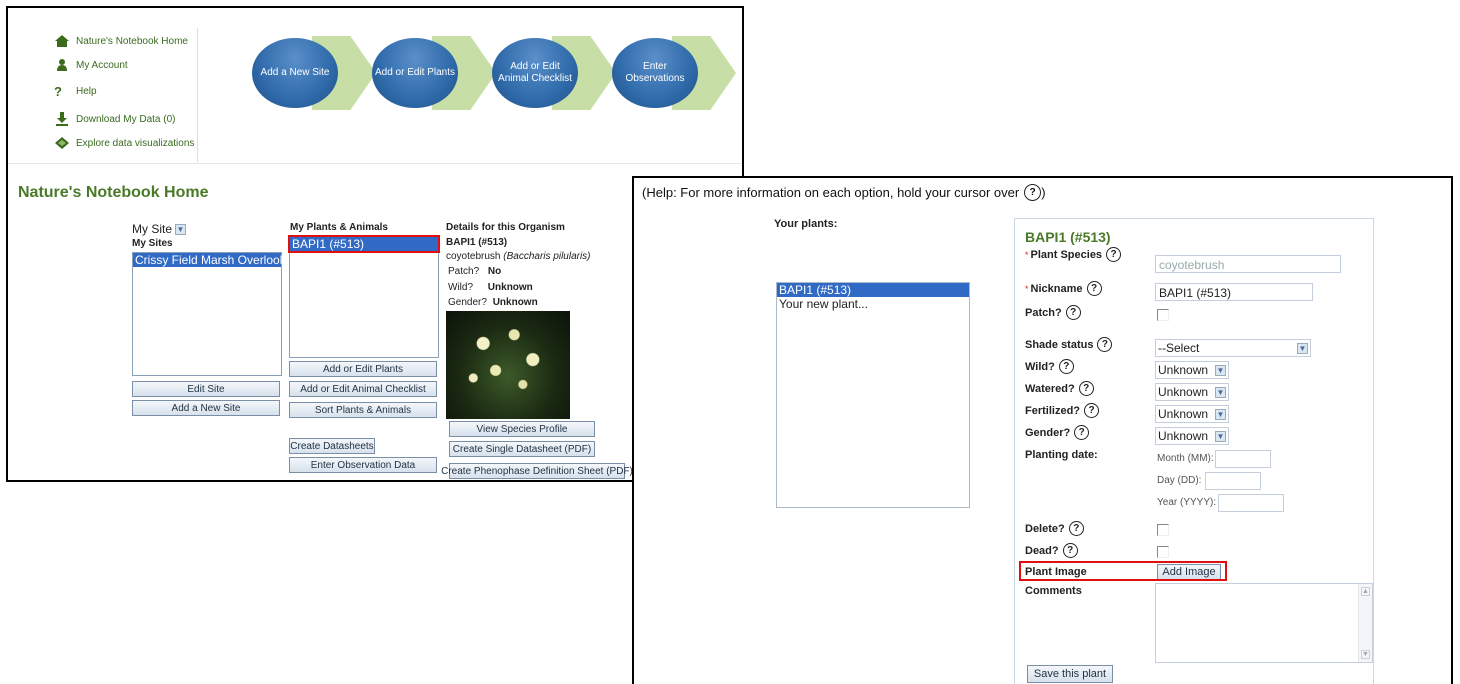 The height and width of the screenshot is (684, 1460). What do you see at coordinates (1050, 388) in the screenshot?
I see `watered-label: Watered?` at bounding box center [1050, 388].